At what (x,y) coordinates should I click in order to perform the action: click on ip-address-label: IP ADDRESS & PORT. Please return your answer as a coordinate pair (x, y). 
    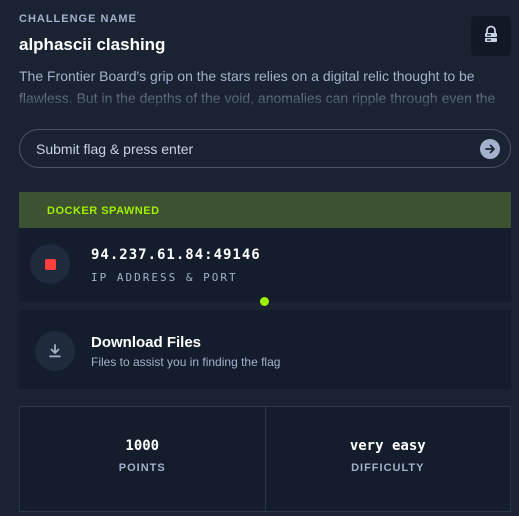
    Looking at the image, I should click on (164, 277).